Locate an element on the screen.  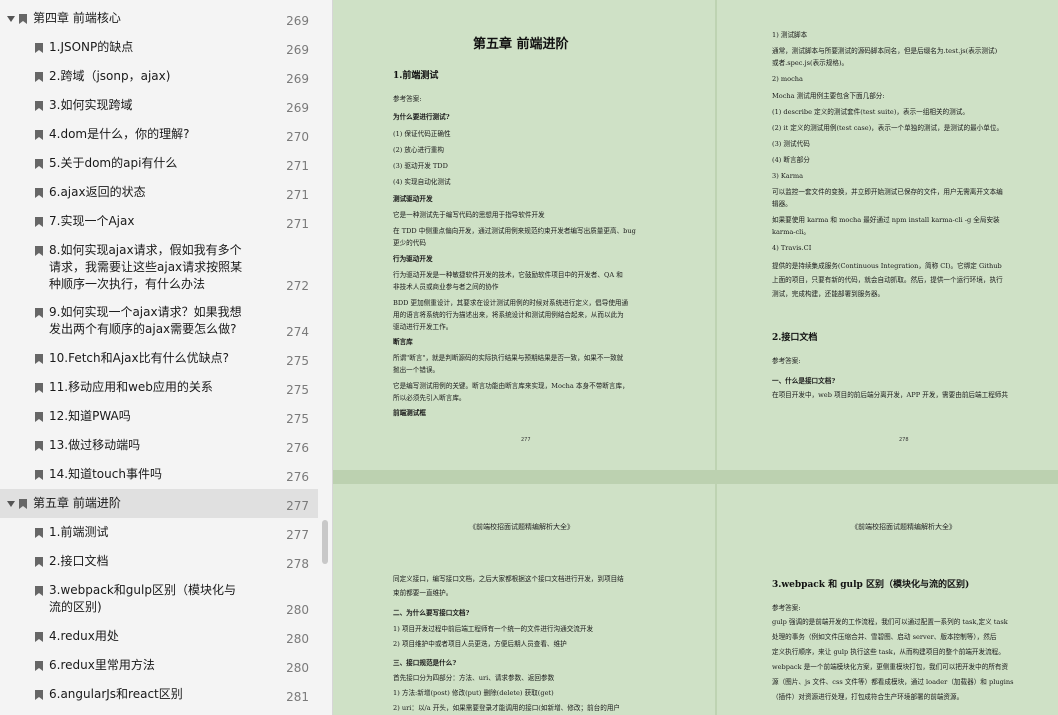
outline-item-label-line: 请求，我需要让这些ajax请求按照某 is located at coordinates (146, 267).